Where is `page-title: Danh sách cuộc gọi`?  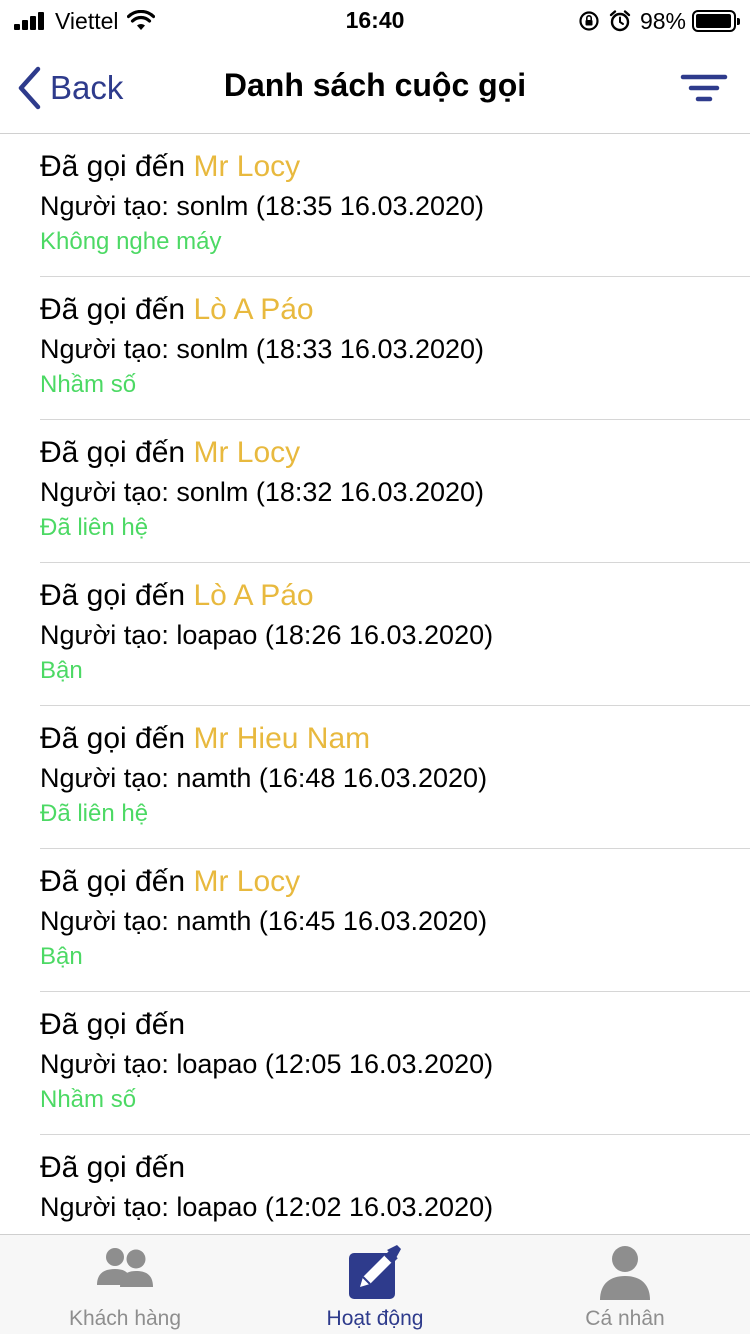 page-title: Danh sách cuộc gọi is located at coordinates (375, 85).